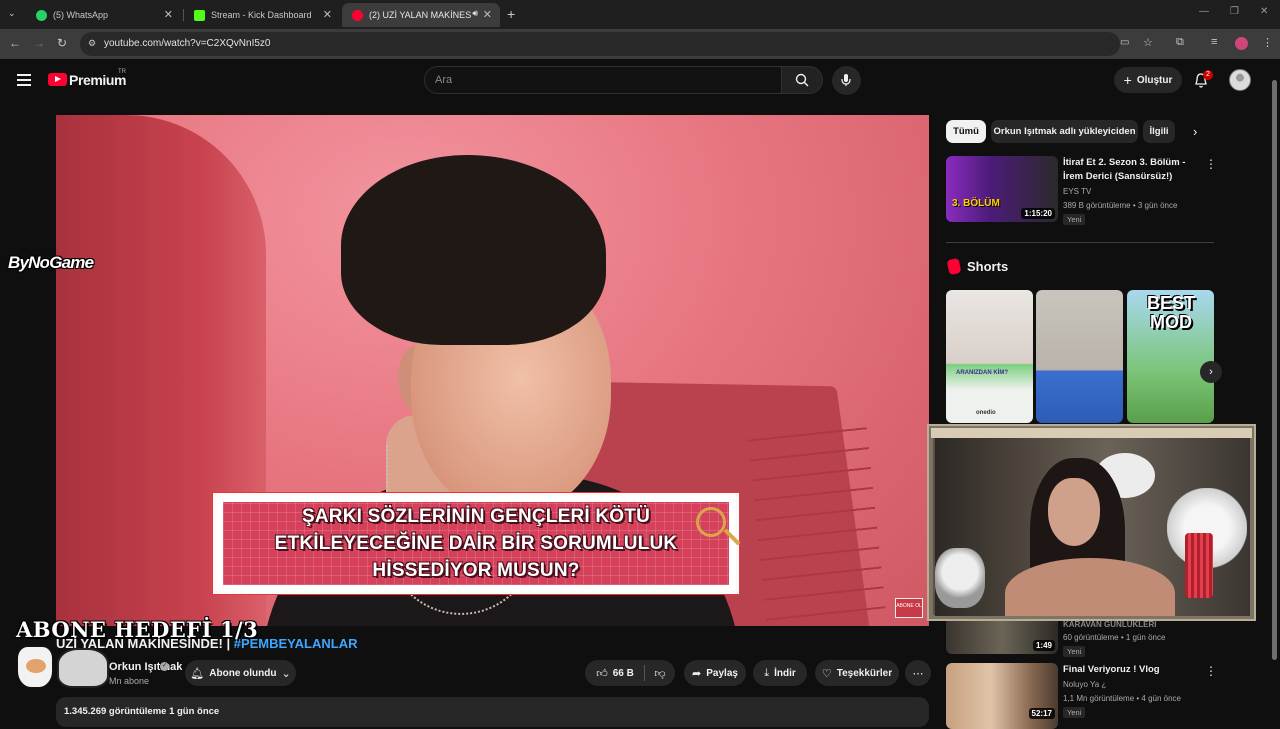 The height and width of the screenshot is (729, 1280). What do you see at coordinates (145, 667) in the screenshot?
I see `channel-name: Orkun Işıtmak` at bounding box center [145, 667].